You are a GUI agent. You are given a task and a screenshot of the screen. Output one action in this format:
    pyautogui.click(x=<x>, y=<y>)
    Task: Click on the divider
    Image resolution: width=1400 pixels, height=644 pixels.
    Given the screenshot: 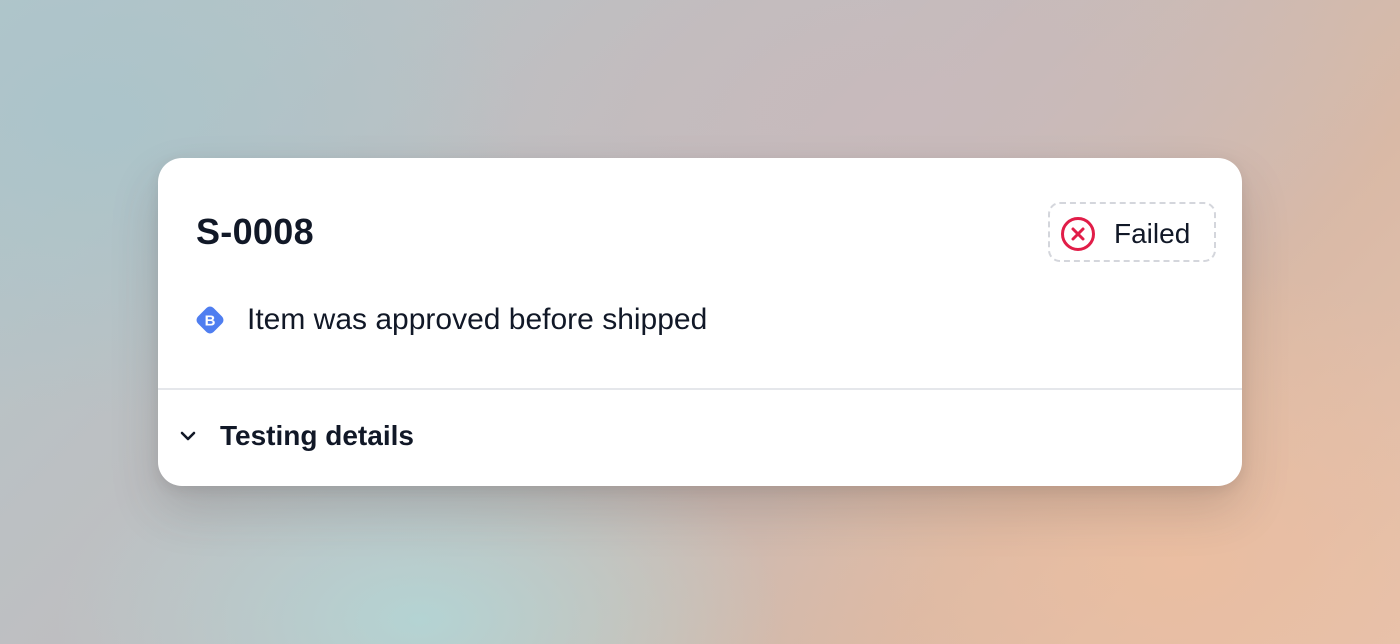 What is the action you would take?
    pyautogui.click(x=700, y=389)
    